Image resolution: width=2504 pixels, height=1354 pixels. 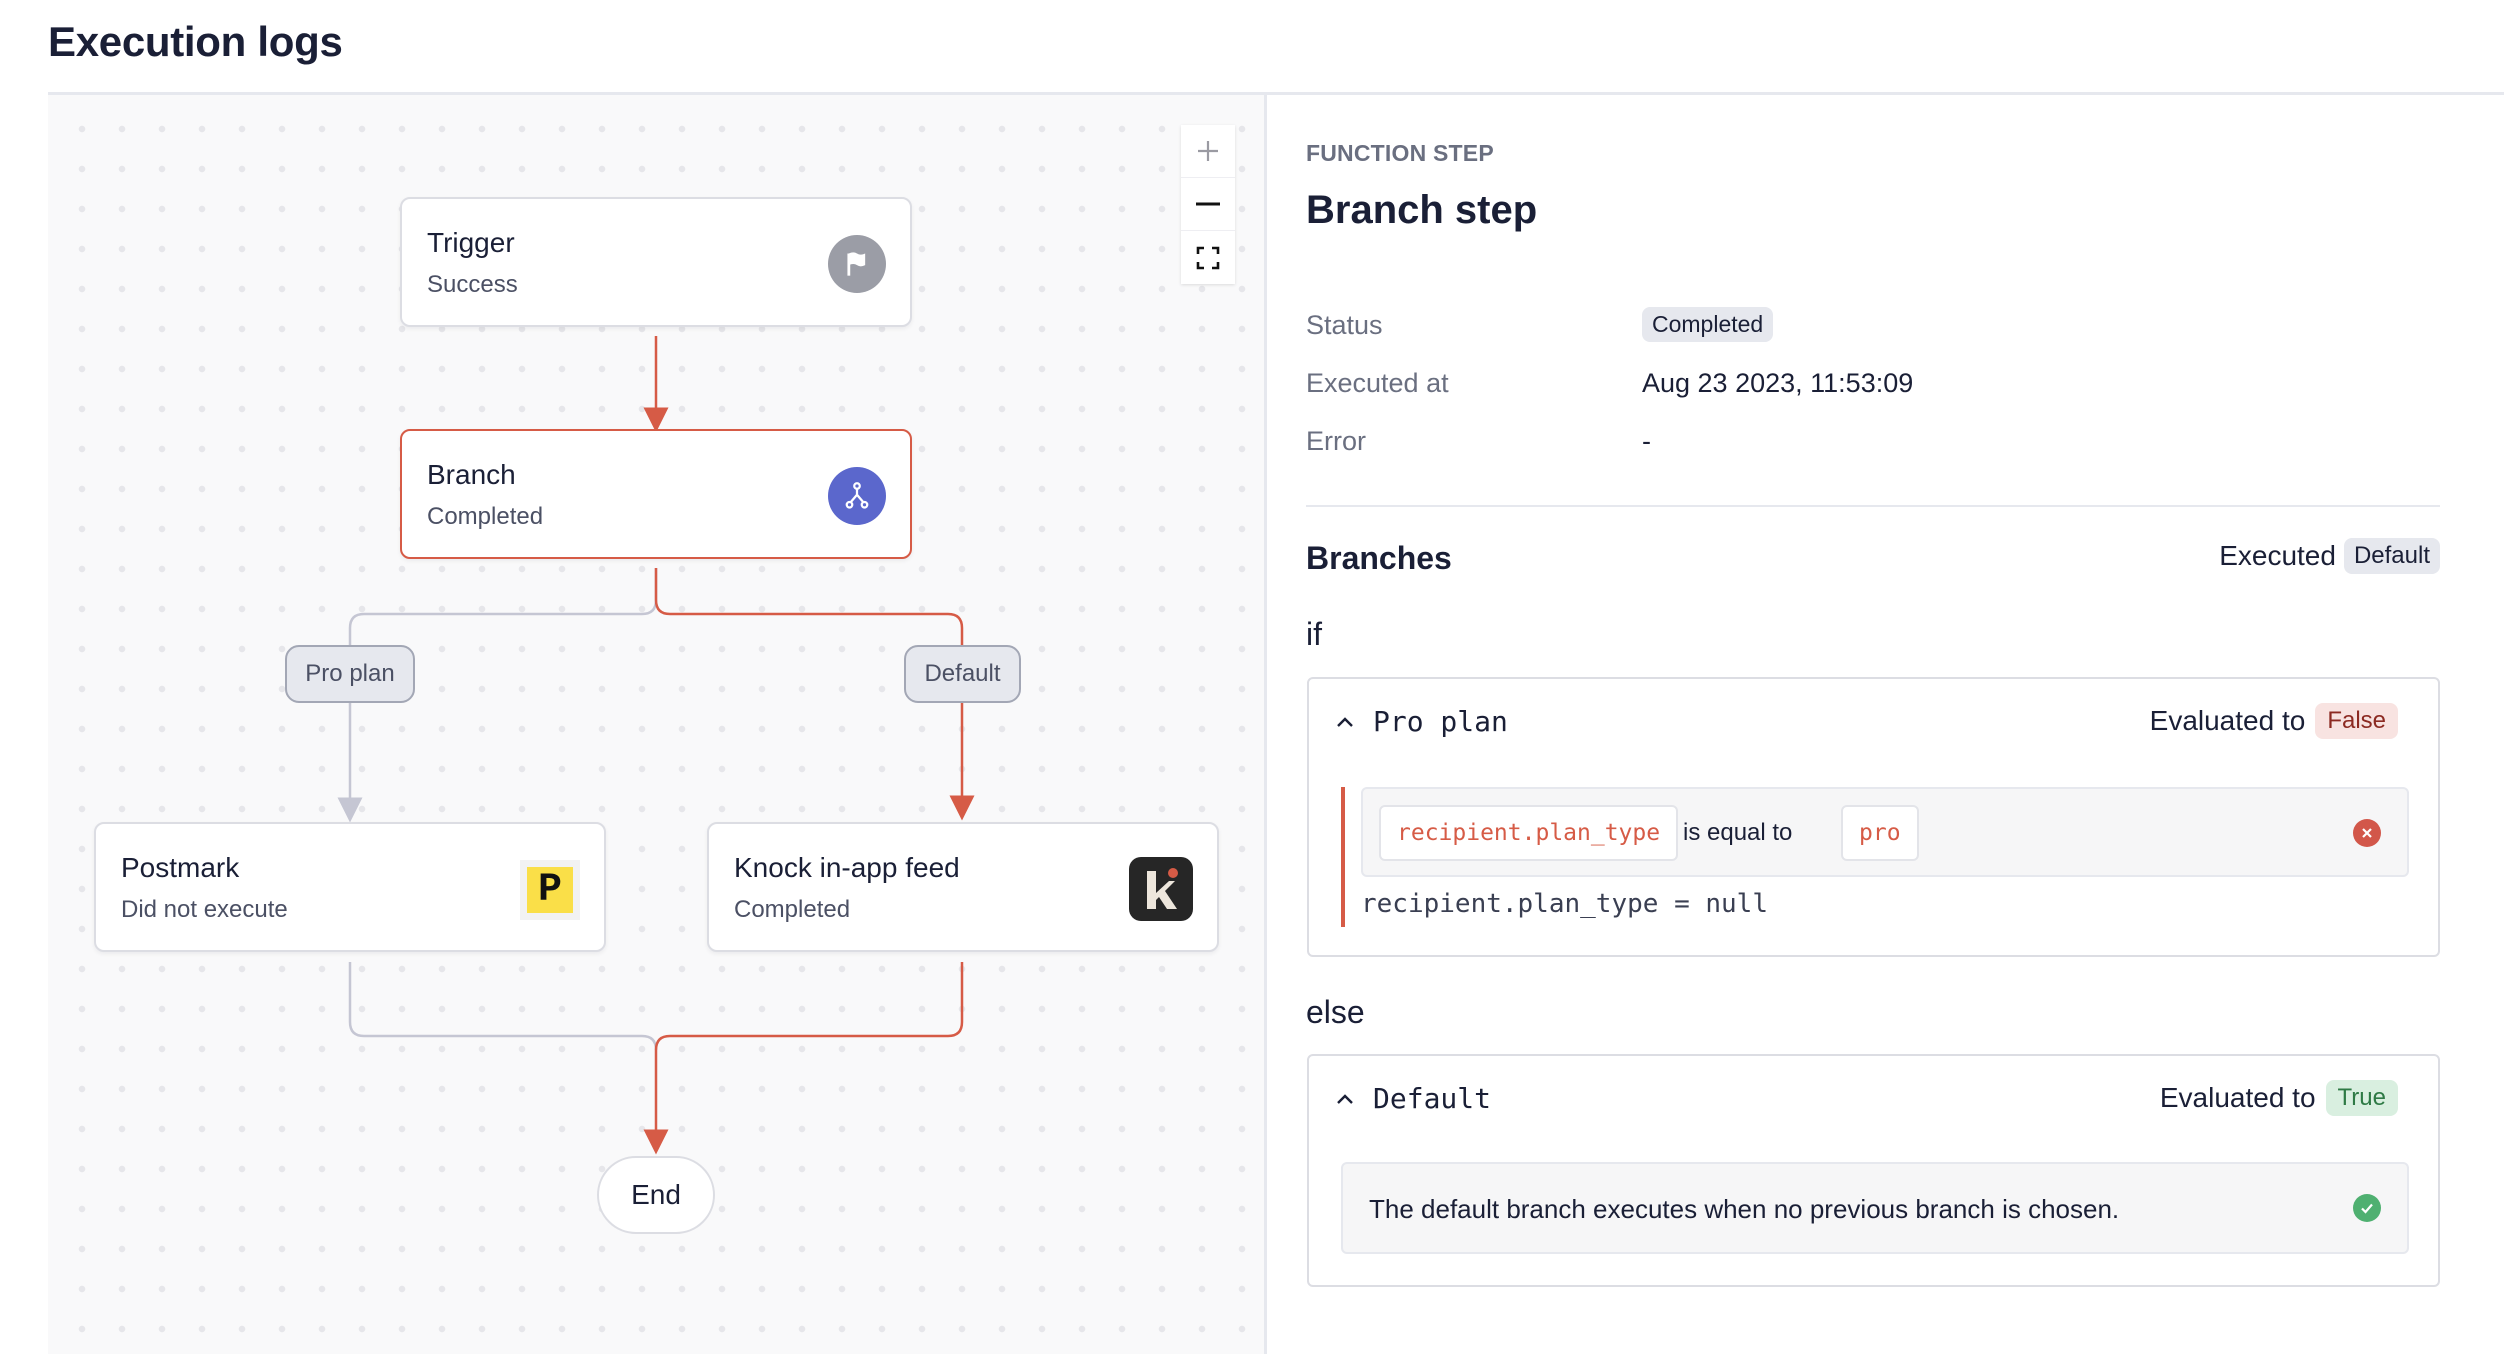 What do you see at coordinates (204, 909) in the screenshot?
I see `node-status: Did not execute` at bounding box center [204, 909].